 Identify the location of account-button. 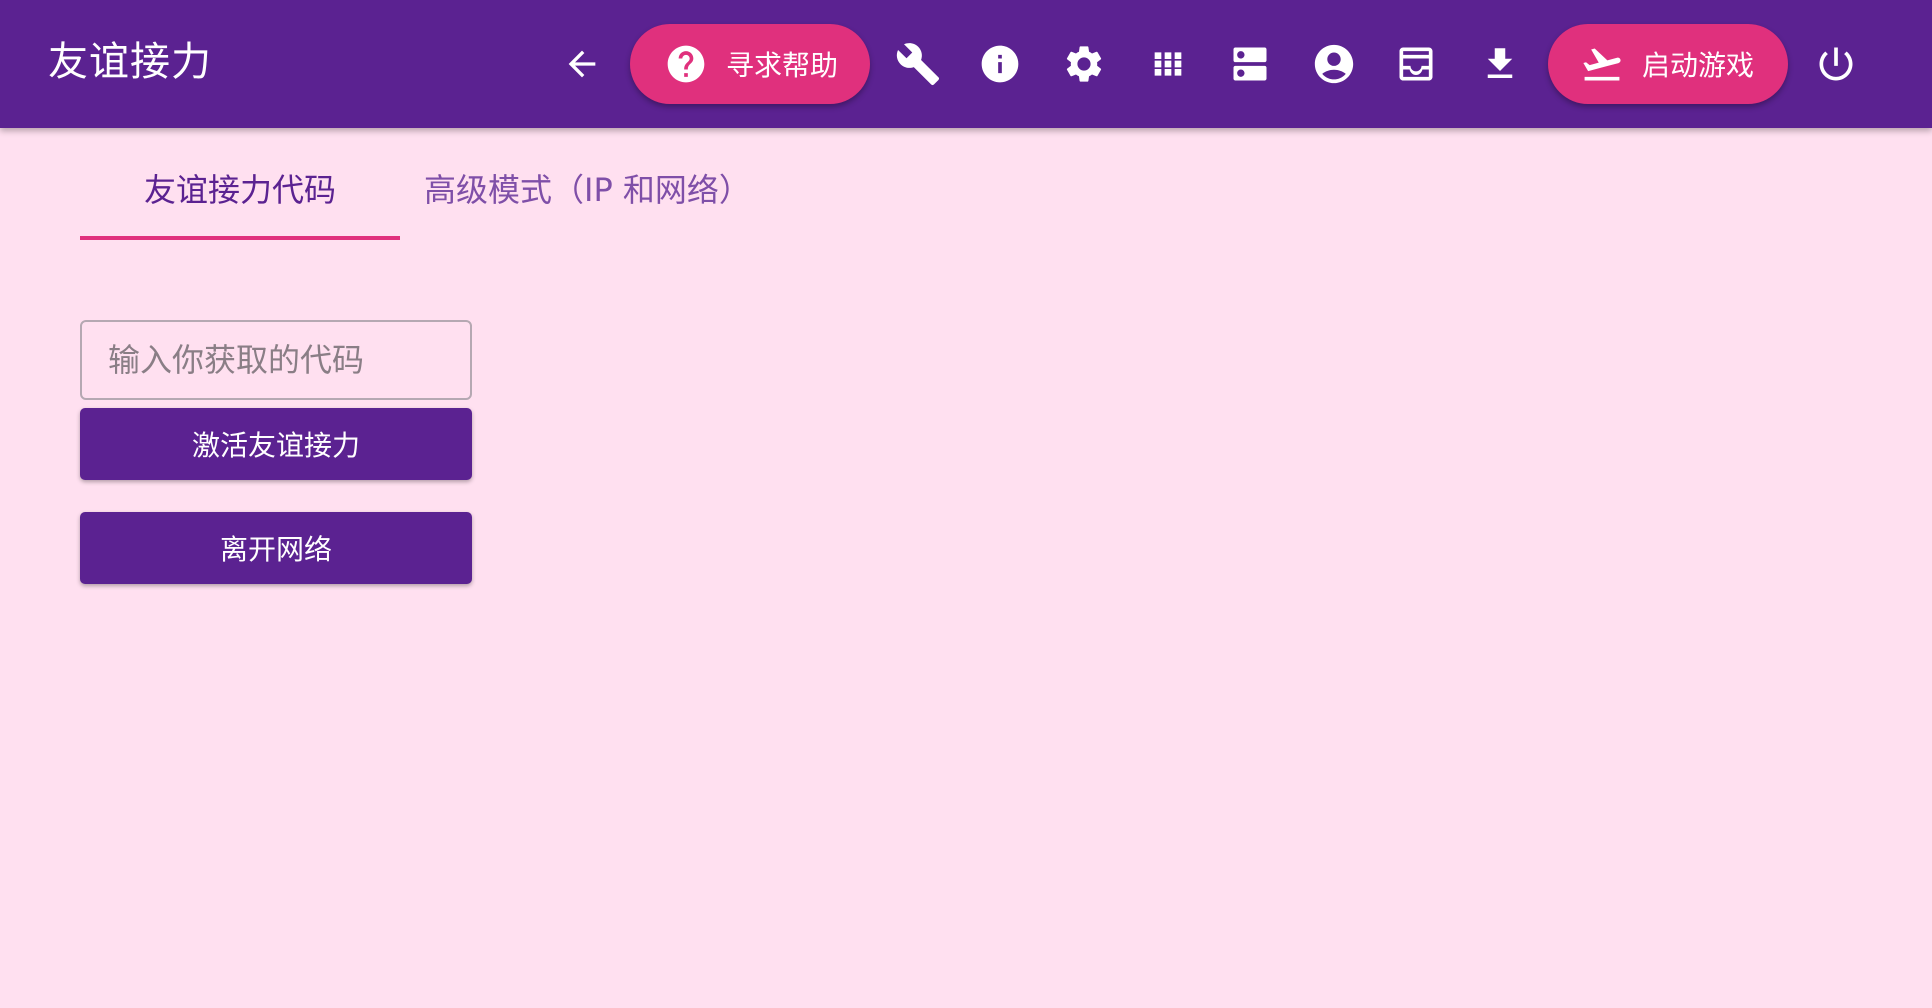
(1334, 64).